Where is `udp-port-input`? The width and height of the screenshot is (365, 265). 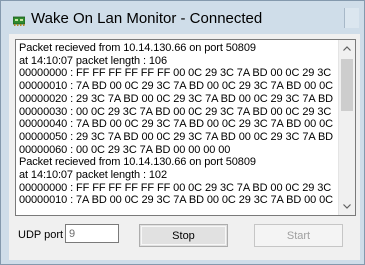 udp-port-input is located at coordinates (92, 233).